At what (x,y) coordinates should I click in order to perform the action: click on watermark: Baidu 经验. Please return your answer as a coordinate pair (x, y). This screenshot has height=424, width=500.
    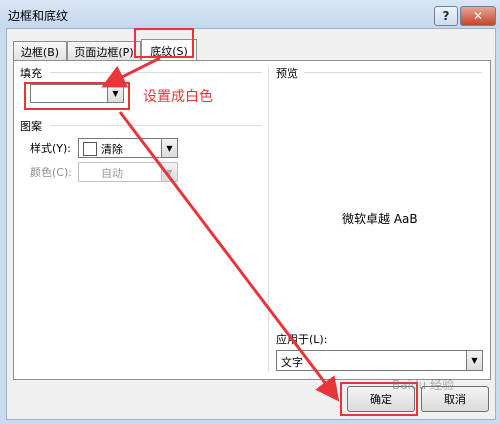
    Looking at the image, I should click on (423, 385).